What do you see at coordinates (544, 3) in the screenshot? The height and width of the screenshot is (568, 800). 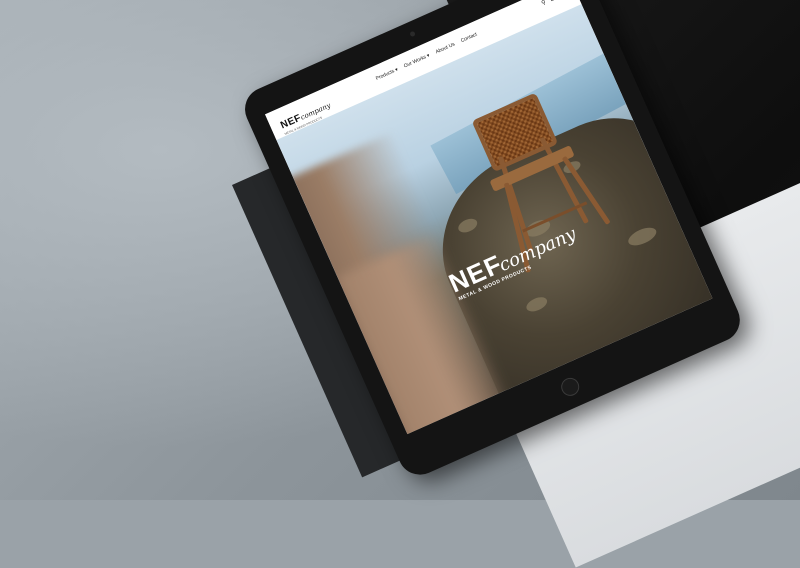 I see `search-icon: ⚲` at bounding box center [544, 3].